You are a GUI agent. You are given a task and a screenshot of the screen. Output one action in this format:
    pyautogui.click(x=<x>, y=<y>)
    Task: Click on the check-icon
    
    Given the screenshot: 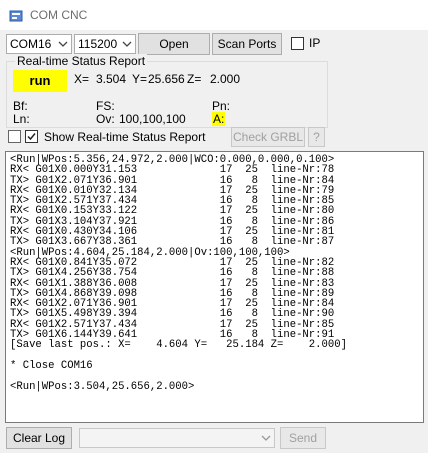 What is the action you would take?
    pyautogui.click(x=31, y=137)
    